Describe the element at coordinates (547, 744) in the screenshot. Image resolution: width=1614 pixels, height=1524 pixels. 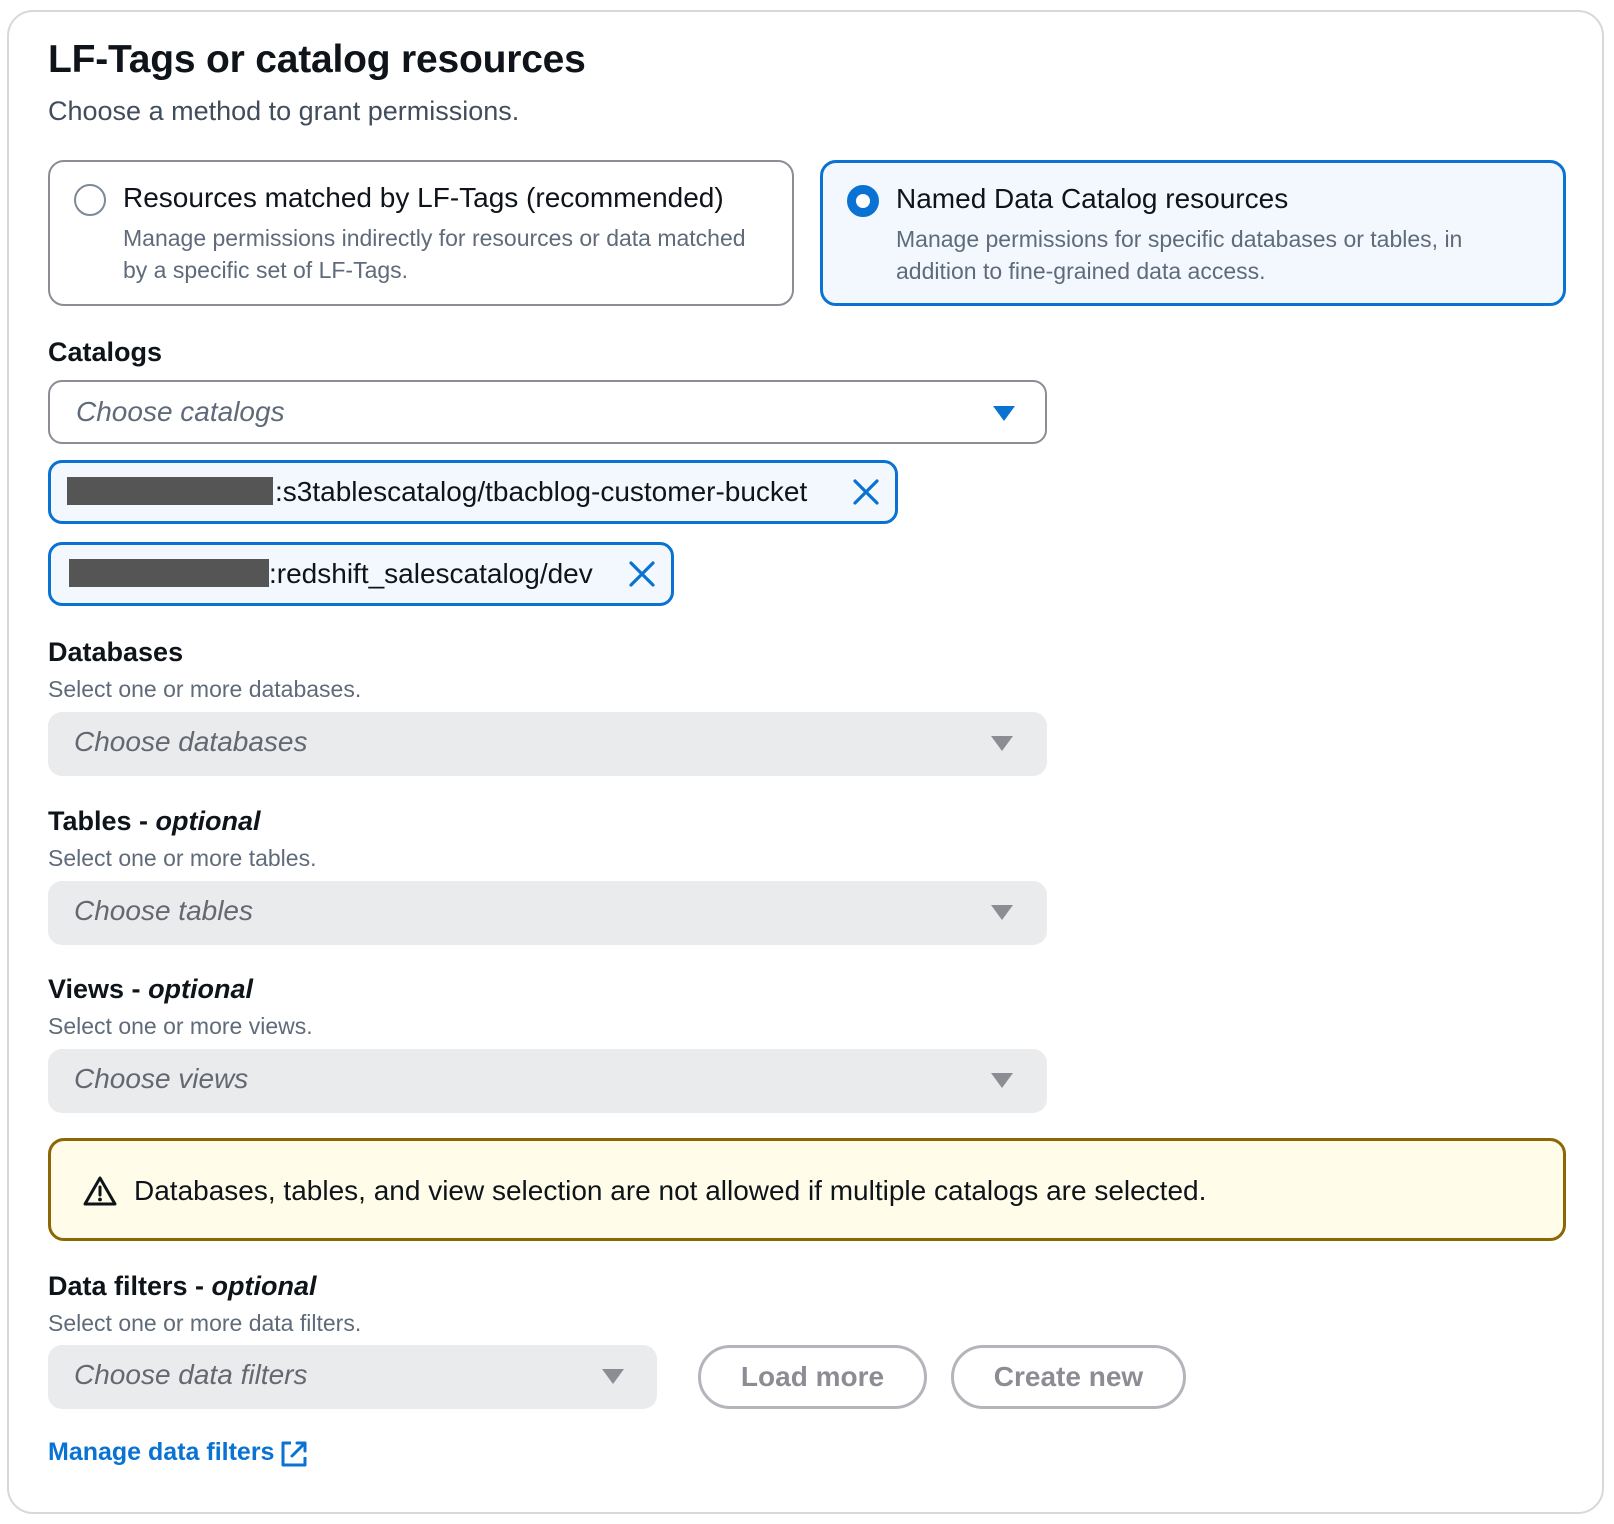
I see `databases-select: Choose databases` at that location.